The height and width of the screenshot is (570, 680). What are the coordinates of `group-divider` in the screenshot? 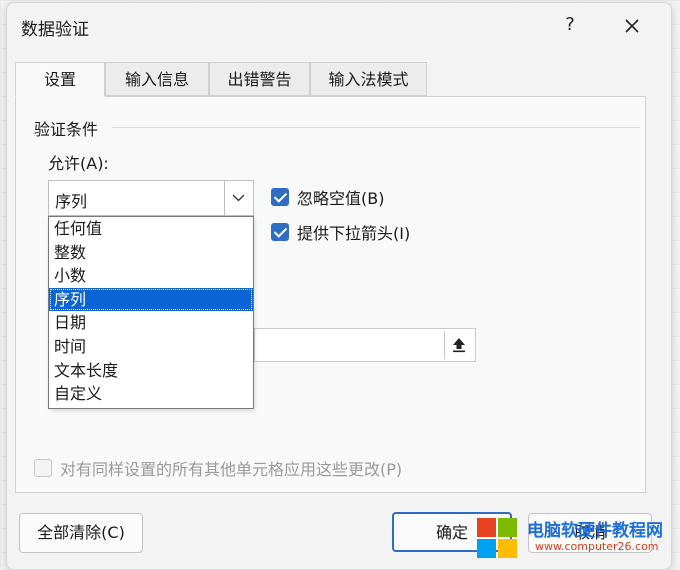 It's located at (376, 127).